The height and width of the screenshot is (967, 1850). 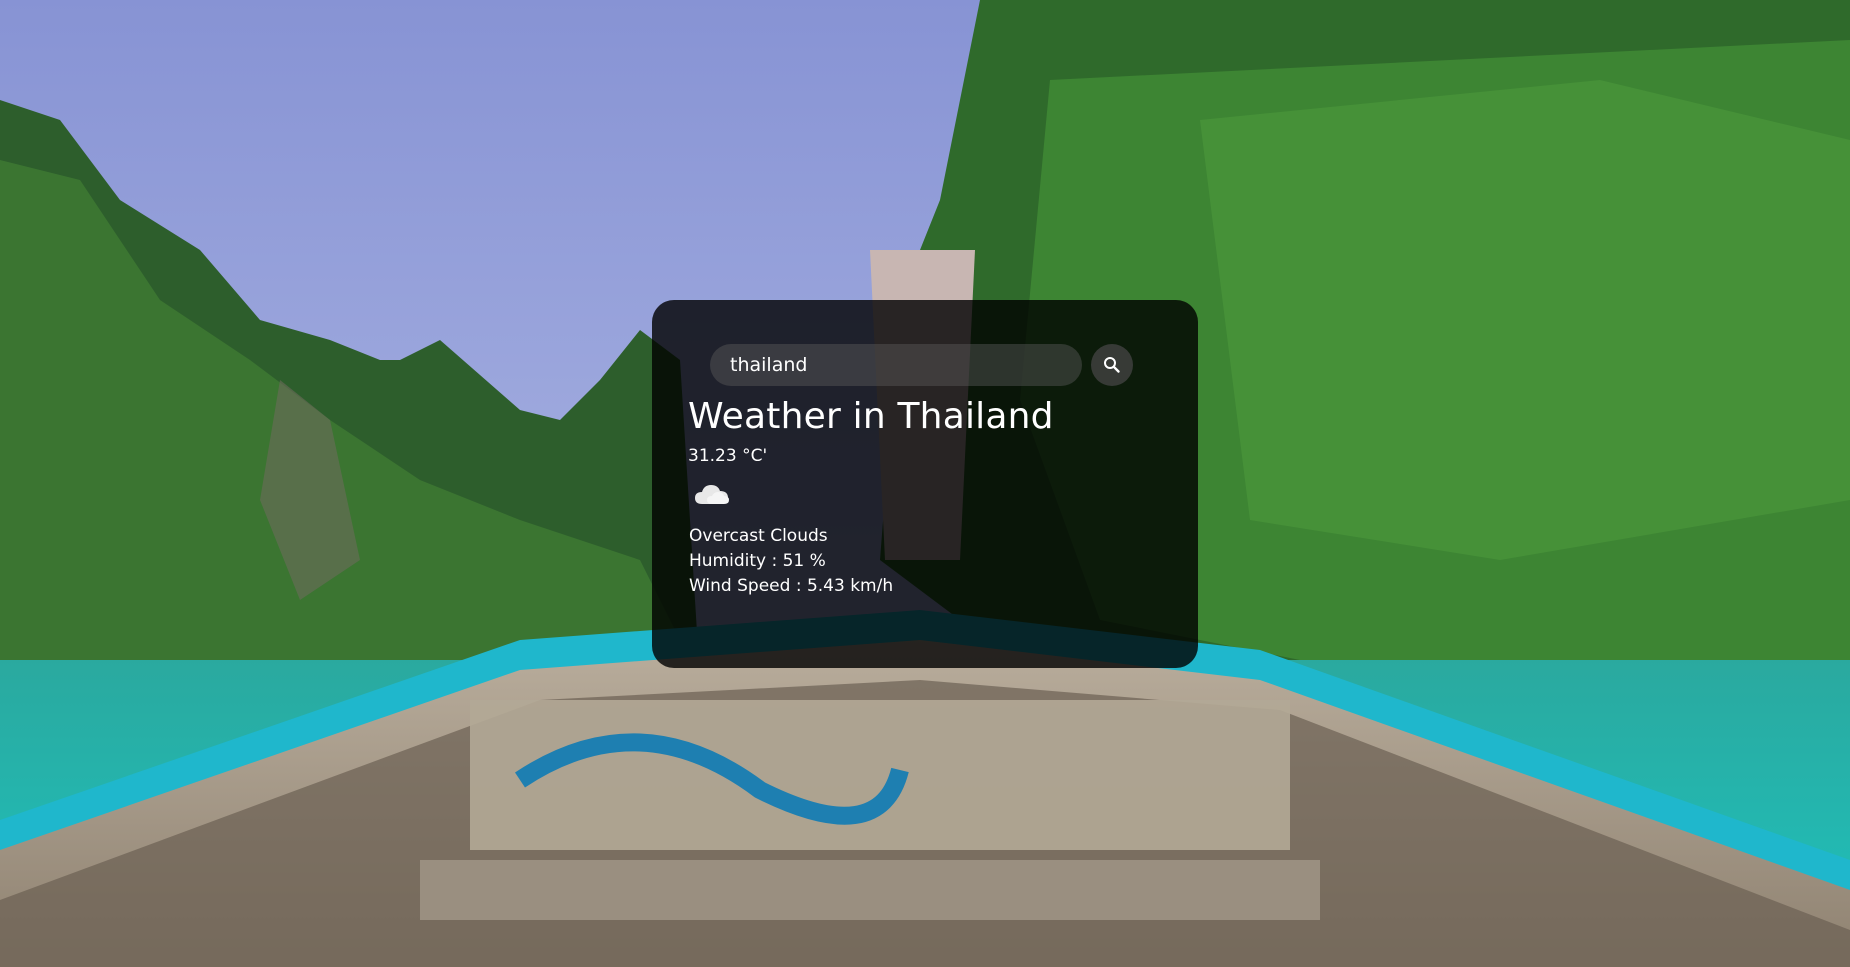 I want to click on search-bar, so click(x=921, y=365).